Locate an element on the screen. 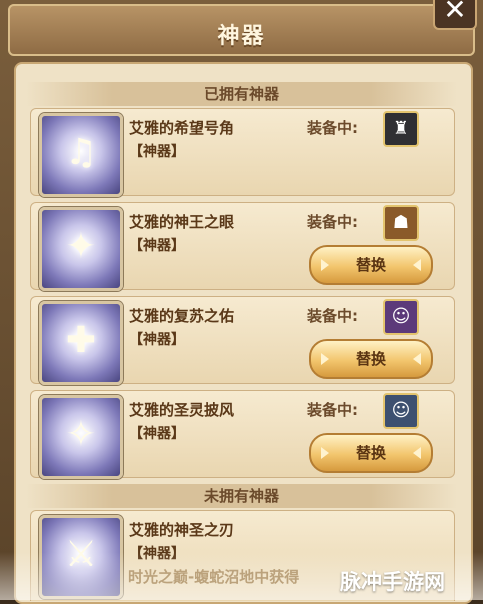  hero-avatar: ☗ is located at coordinates (401, 223).